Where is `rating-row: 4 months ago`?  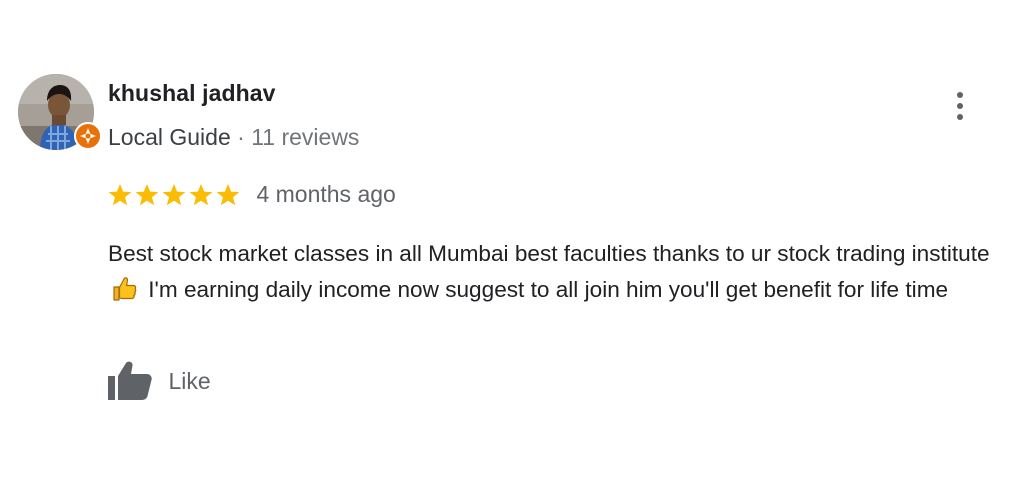
rating-row: 4 months ago is located at coordinates (251, 195).